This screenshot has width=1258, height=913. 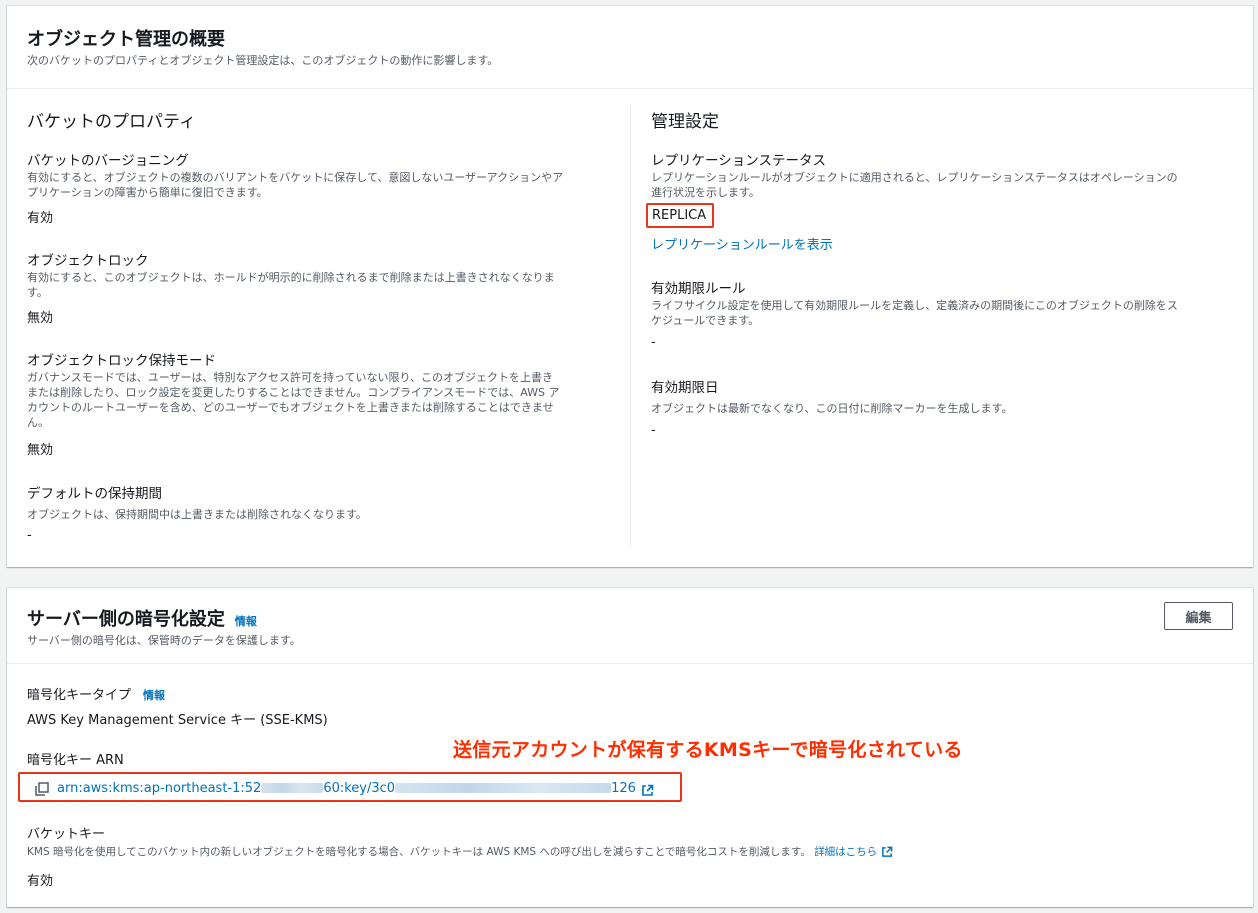 What do you see at coordinates (40, 450) in the screenshot?
I see `lock-mode-value: 無効` at bounding box center [40, 450].